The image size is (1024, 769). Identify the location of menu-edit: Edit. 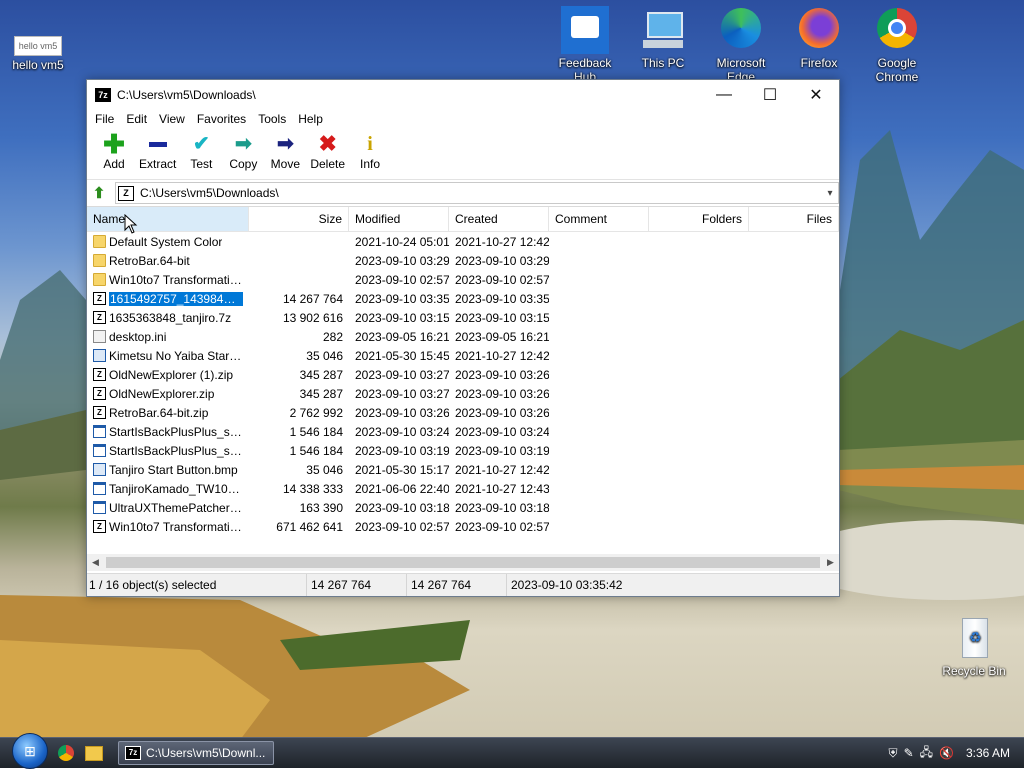
(136, 119).